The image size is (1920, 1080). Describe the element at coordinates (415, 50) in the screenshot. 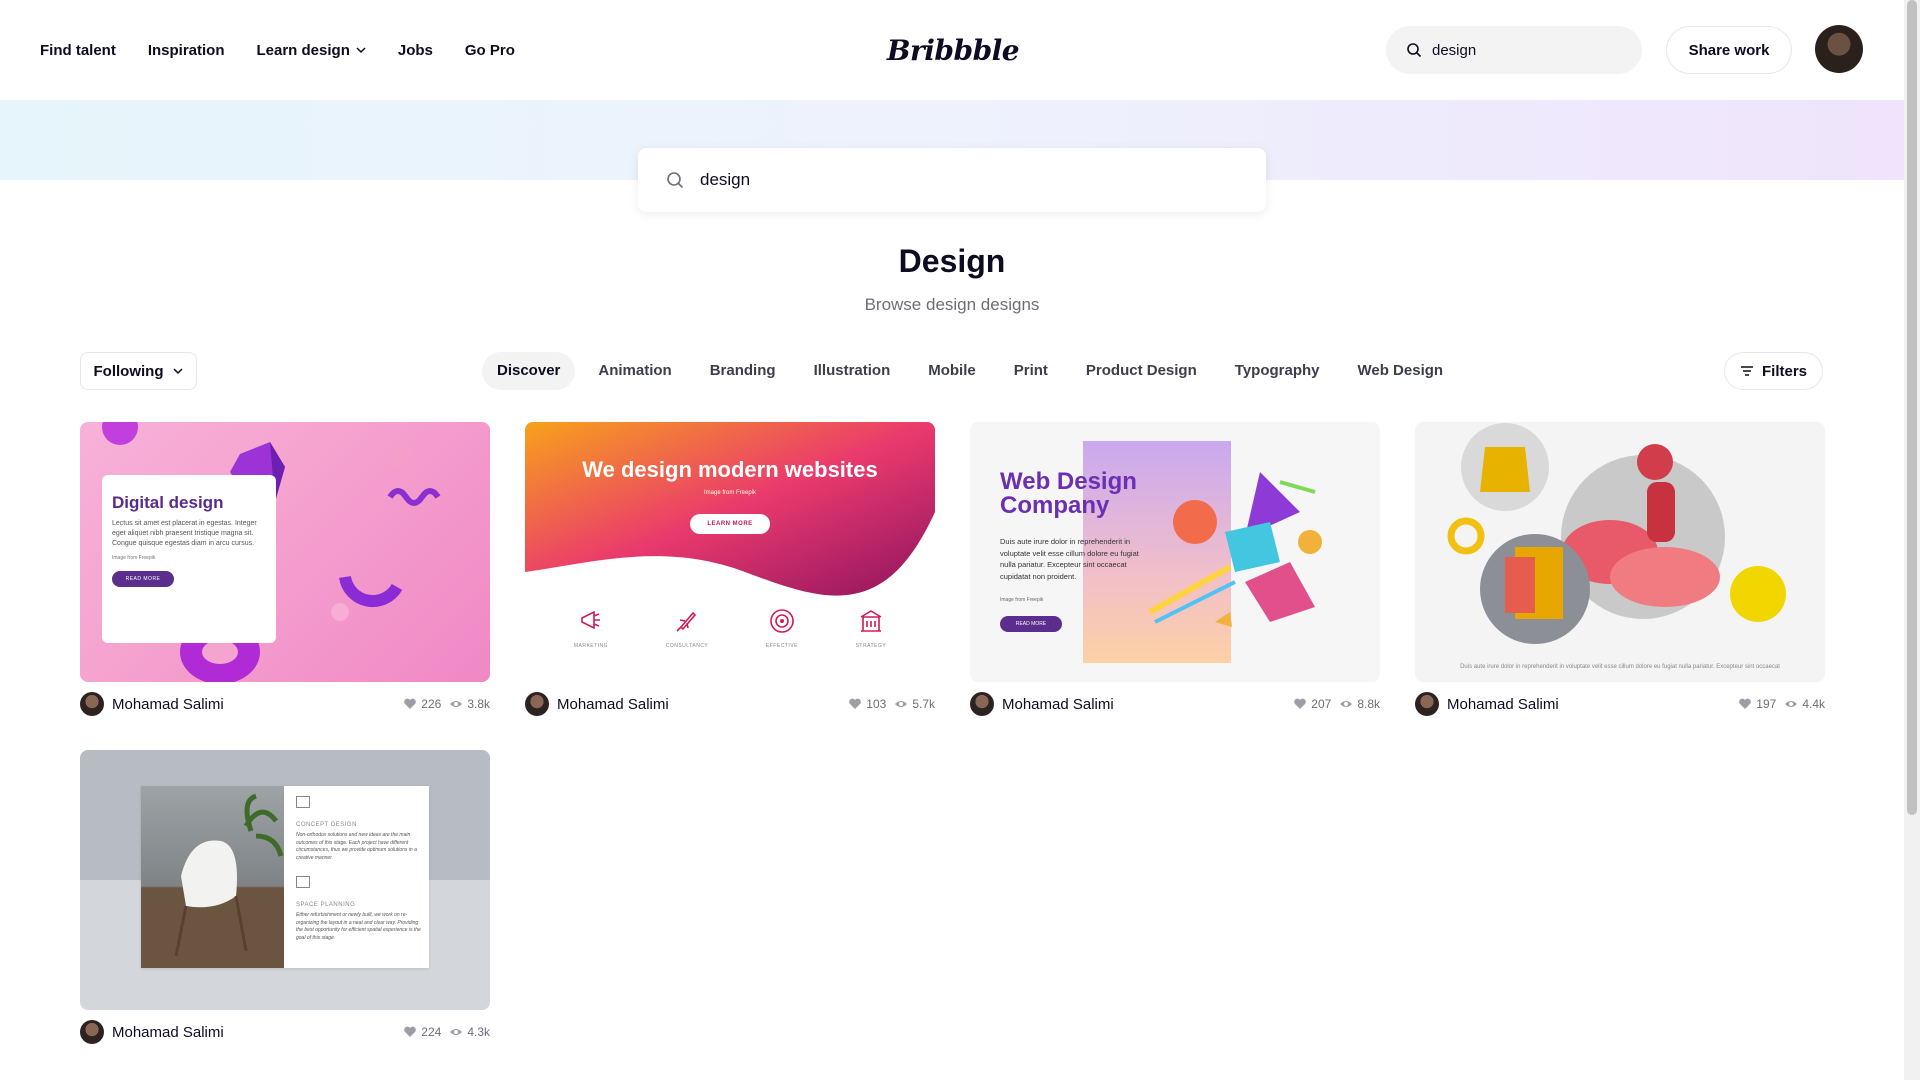

I see `nav-jobs: Jobs` at that location.